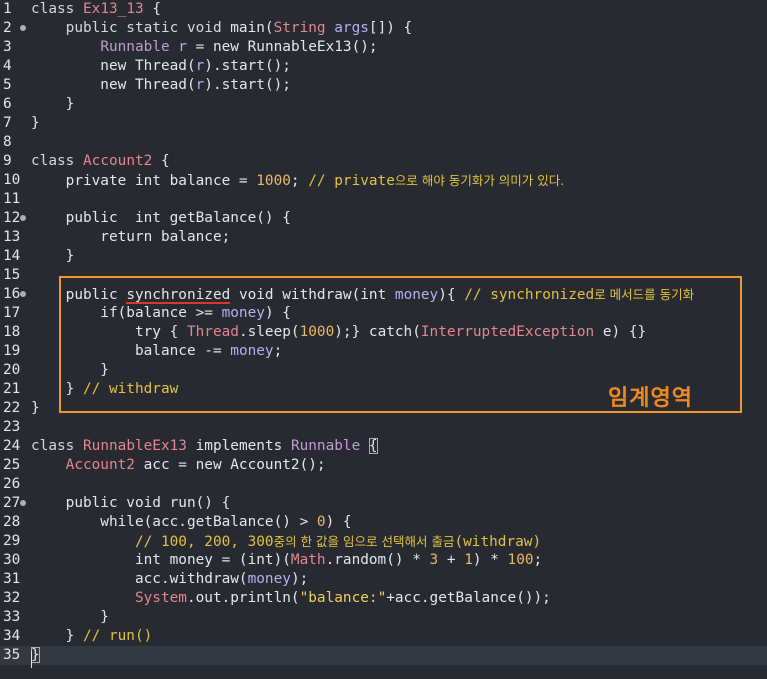 This screenshot has height=679, width=767. Describe the element at coordinates (7, 161) in the screenshot. I see `line-number: 9` at that location.